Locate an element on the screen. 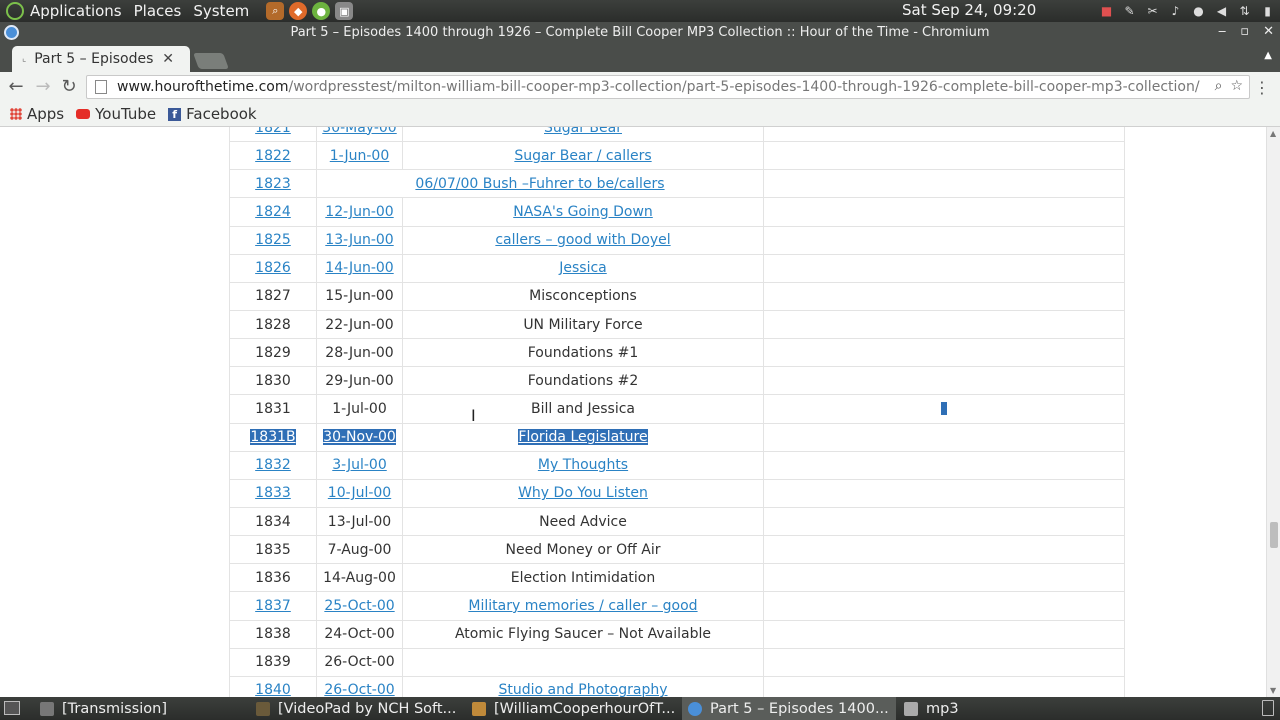  episode-title: Sugar Bear is located at coordinates (583, 131).